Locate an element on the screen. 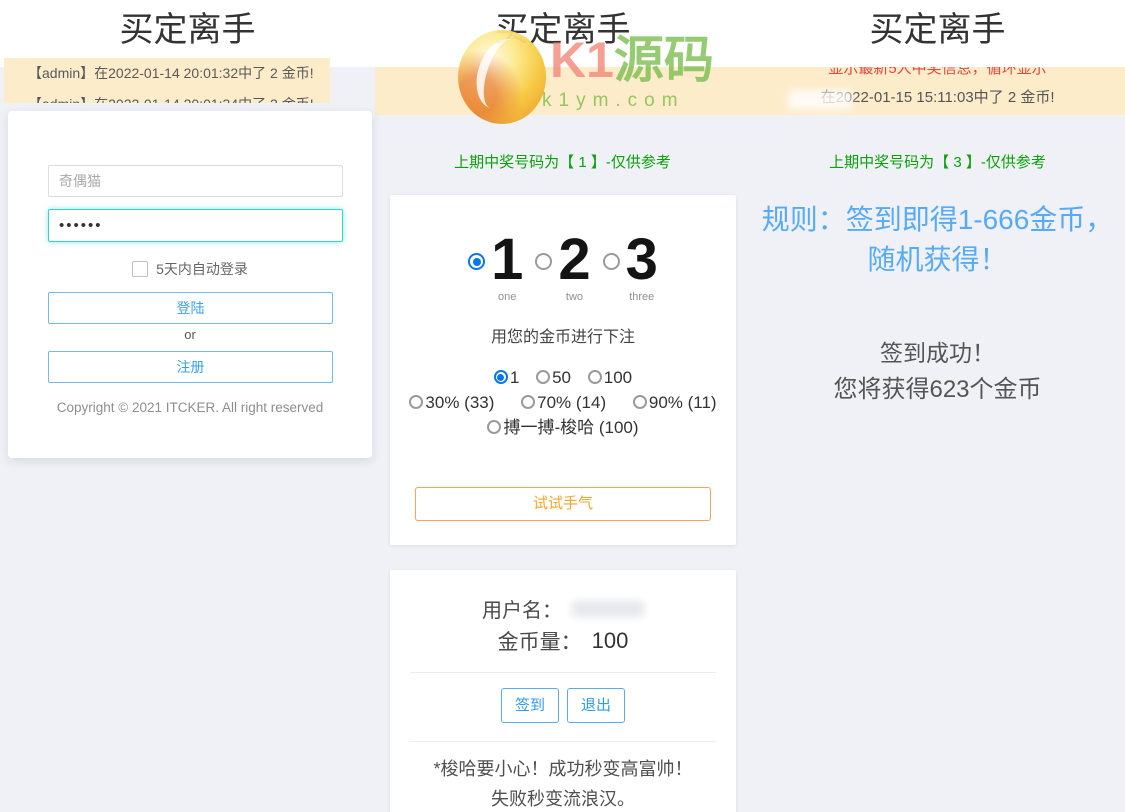  bet-amount-row1: 1 50 100 is located at coordinates (563, 378).